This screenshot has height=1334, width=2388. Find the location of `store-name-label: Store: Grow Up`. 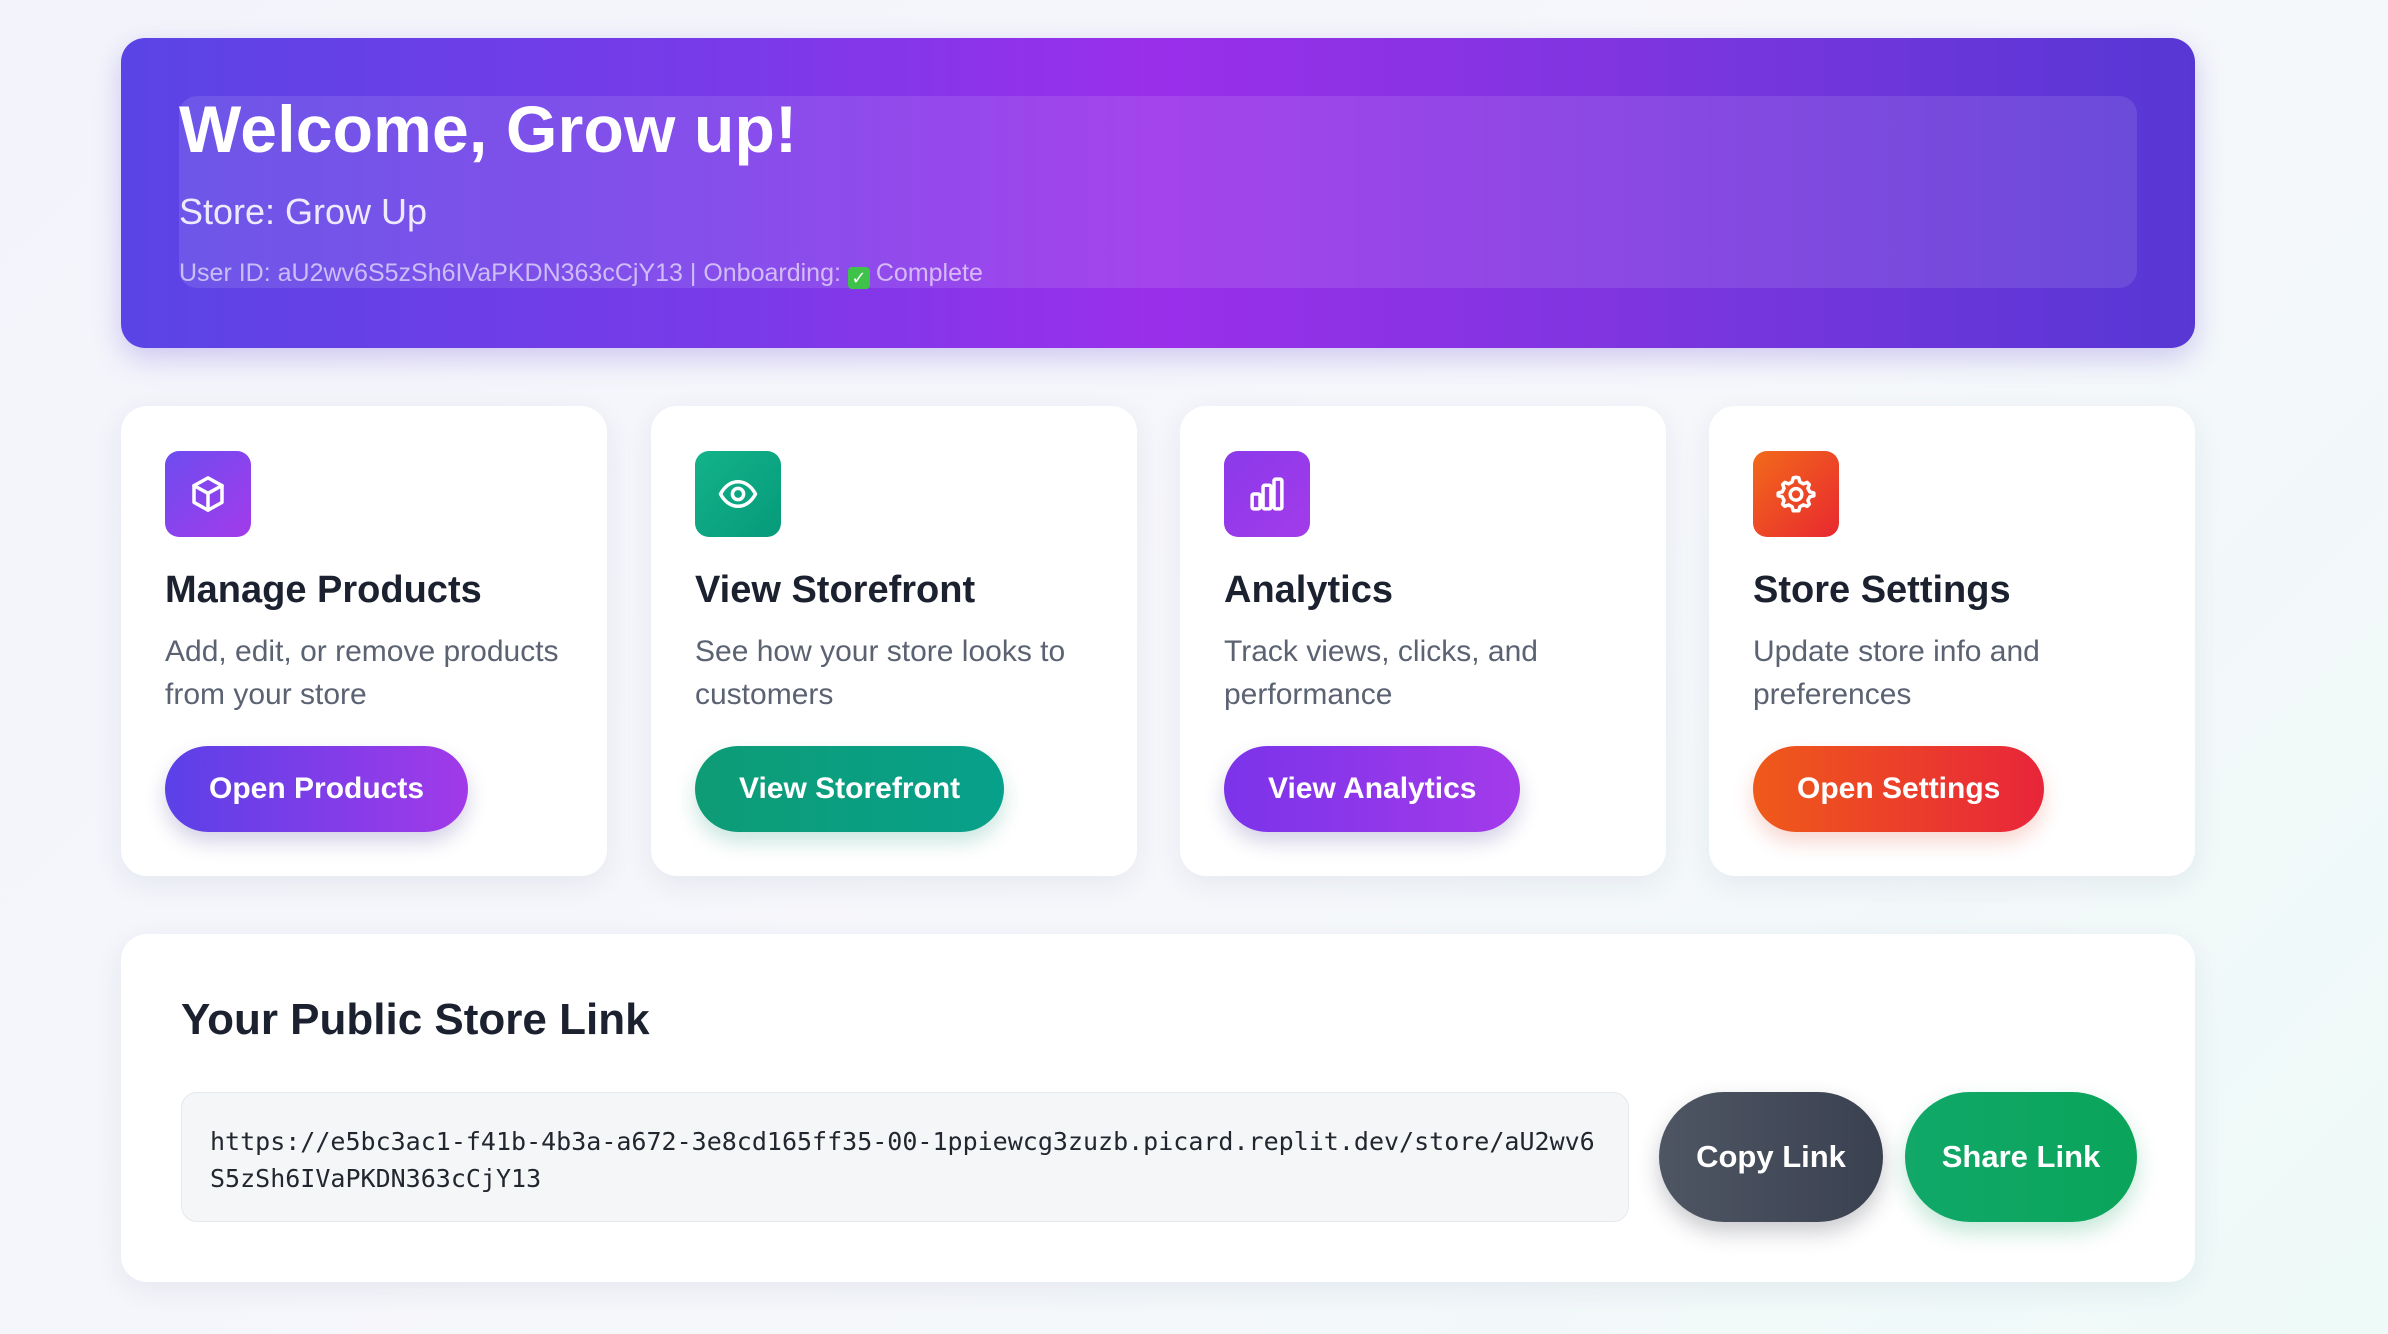

store-name-label: Store: Grow Up is located at coordinates (303, 211).